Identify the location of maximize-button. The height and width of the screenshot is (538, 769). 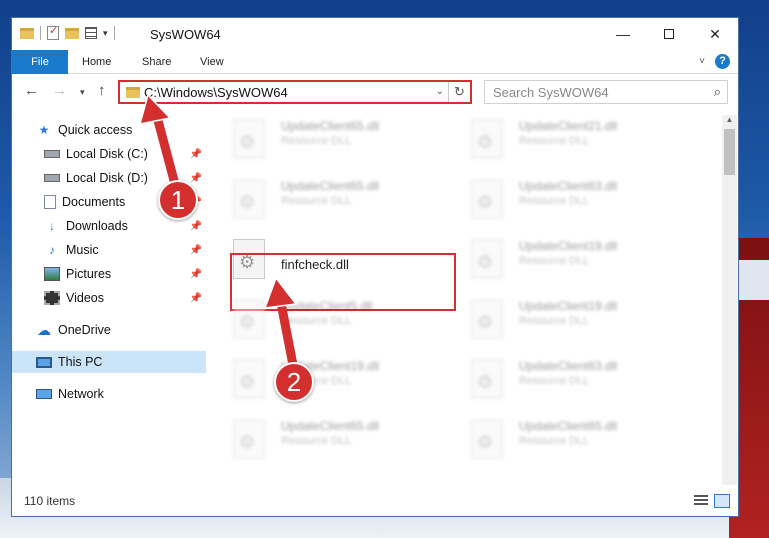
(669, 34).